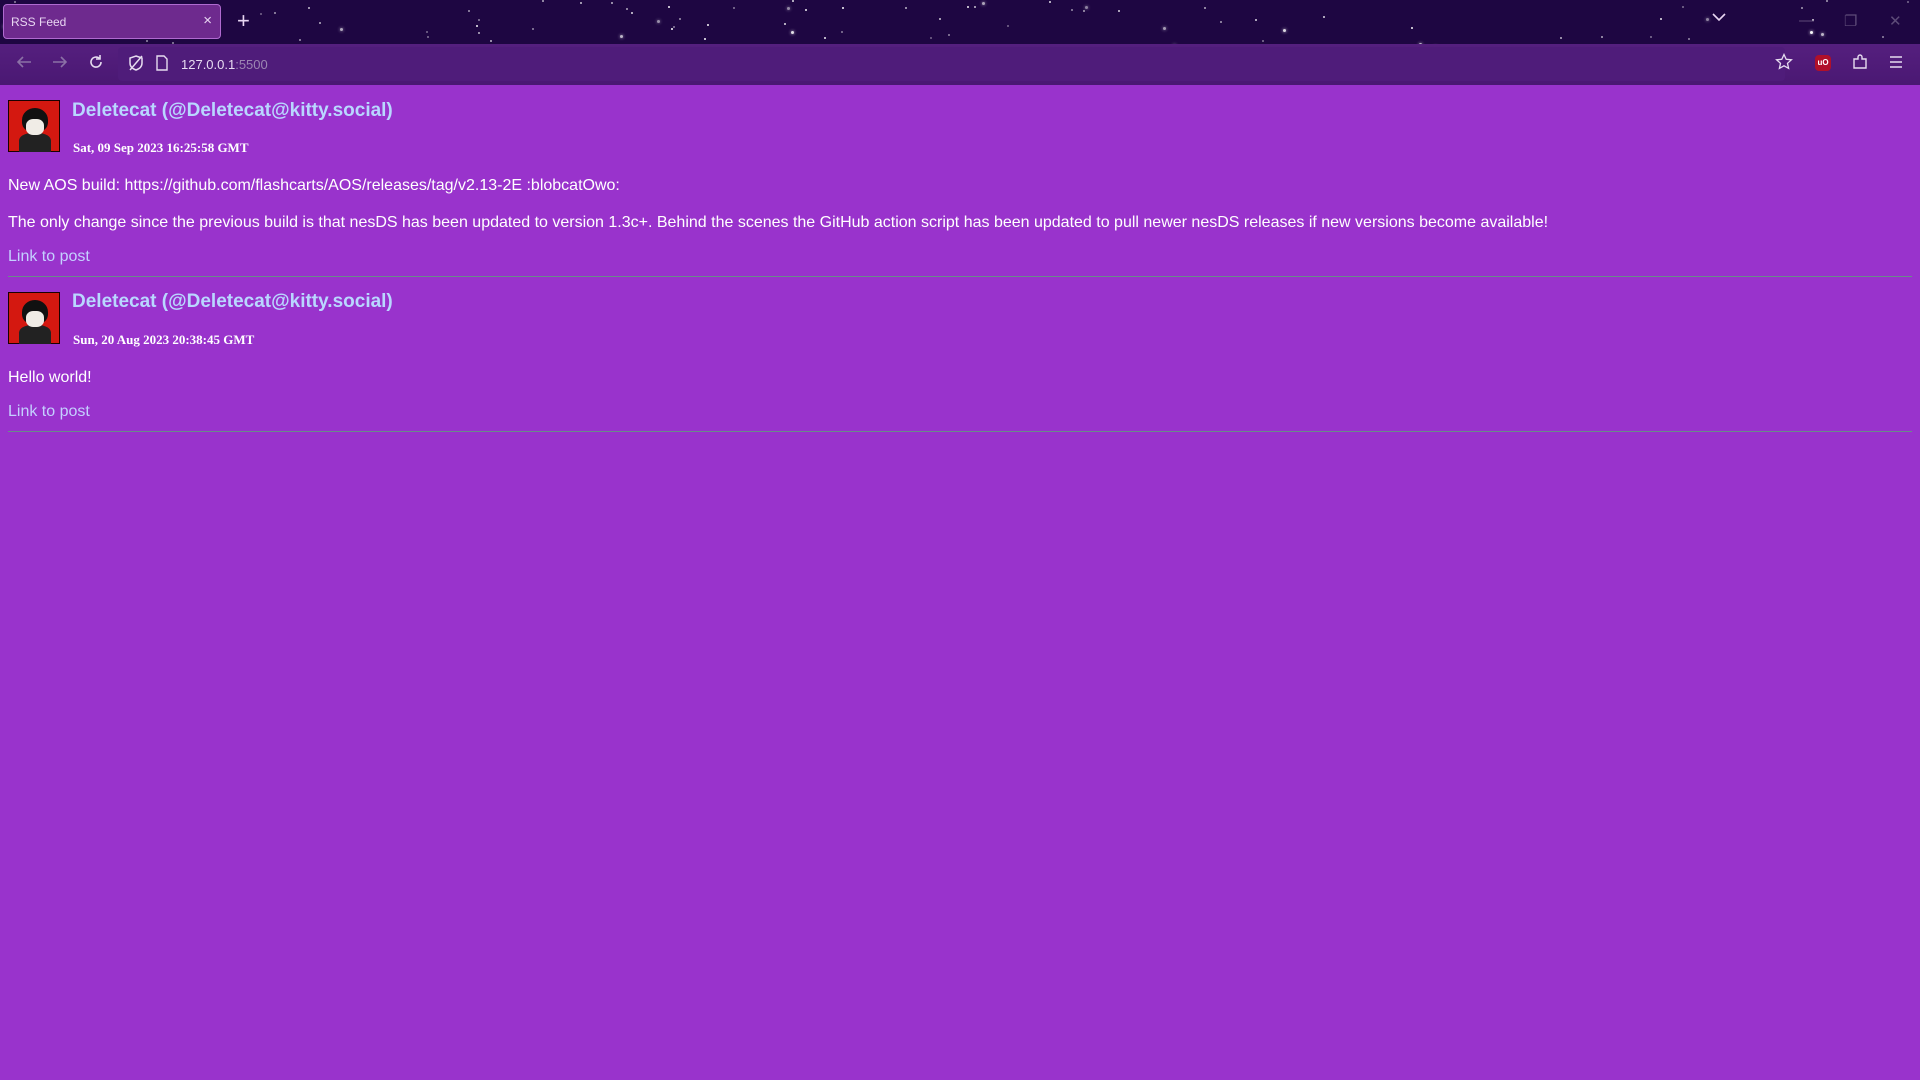 This screenshot has width=1920, height=1080. What do you see at coordinates (243, 21) in the screenshot?
I see `new-tab-button: +` at bounding box center [243, 21].